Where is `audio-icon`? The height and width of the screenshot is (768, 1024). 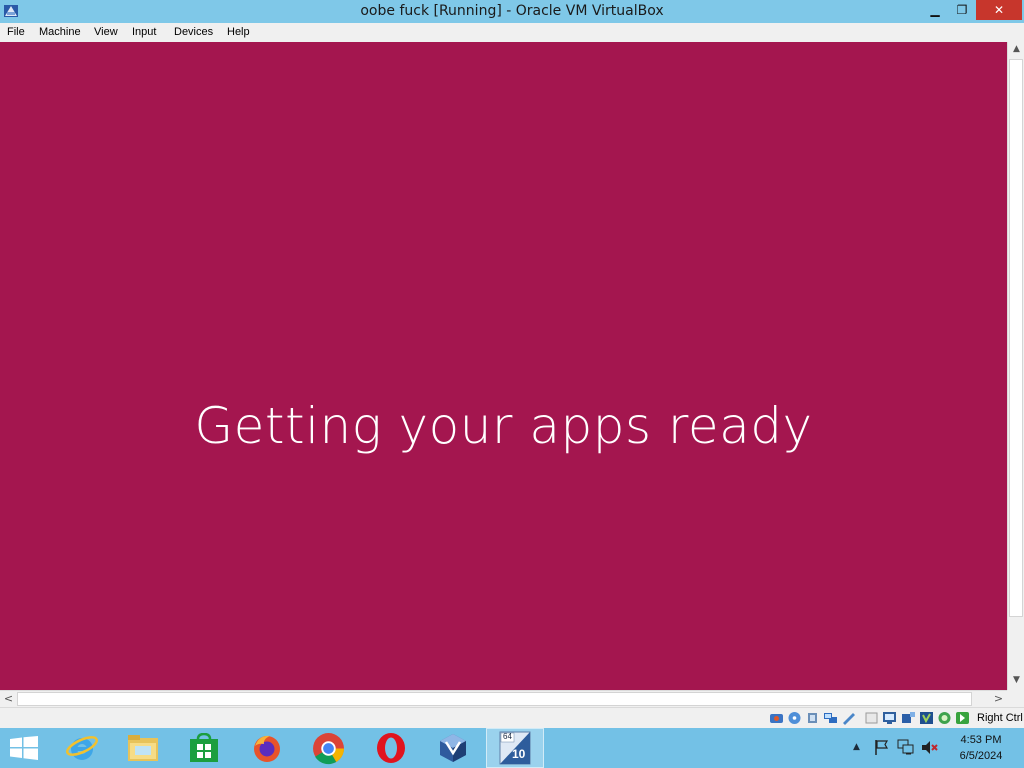
audio-icon is located at coordinates (812, 718).